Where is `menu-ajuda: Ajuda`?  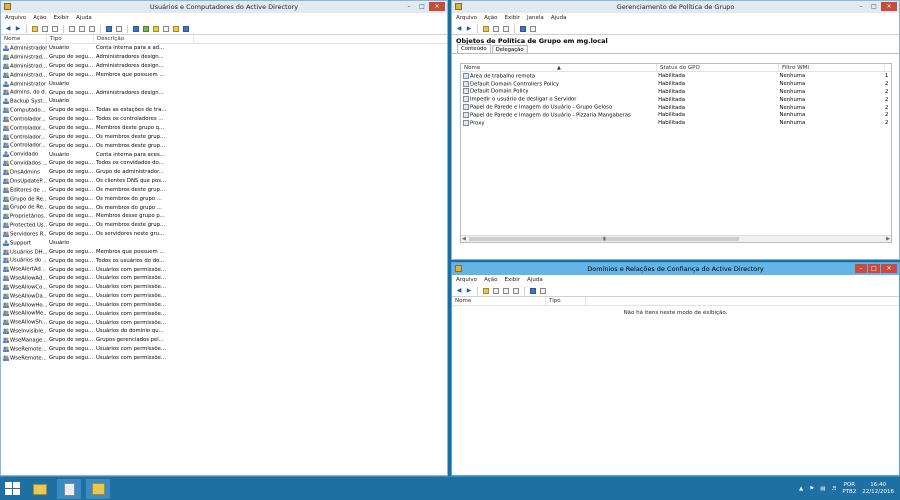 menu-ajuda: Ajuda is located at coordinates (559, 18).